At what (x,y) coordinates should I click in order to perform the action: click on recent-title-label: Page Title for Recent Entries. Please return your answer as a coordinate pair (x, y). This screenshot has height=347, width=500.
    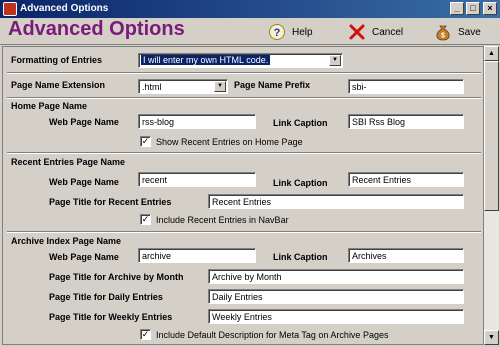
    Looking at the image, I should click on (110, 202).